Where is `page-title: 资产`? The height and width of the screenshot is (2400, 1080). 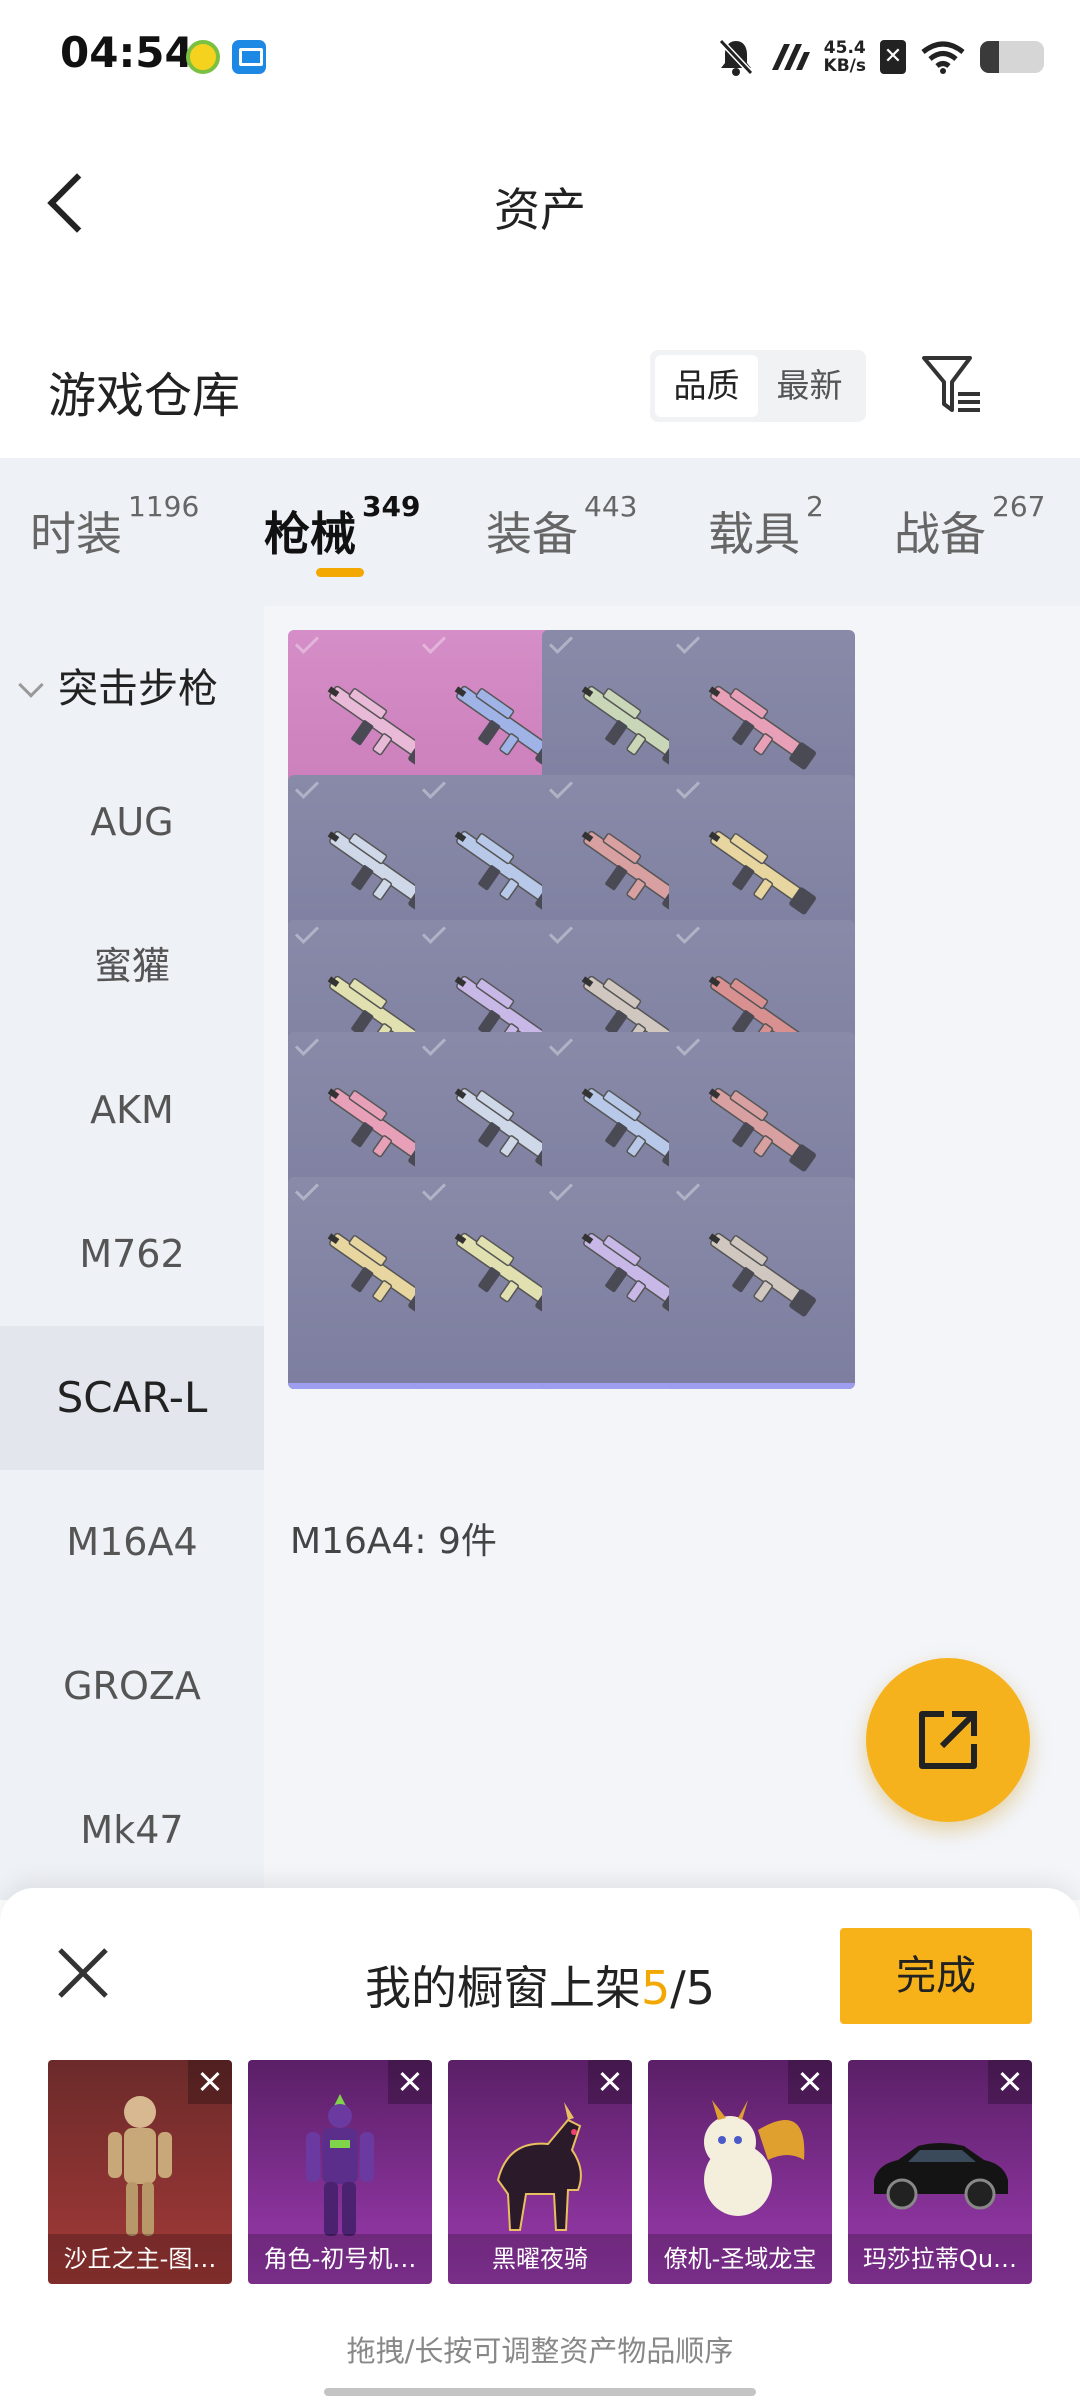 page-title: 资产 is located at coordinates (540, 210).